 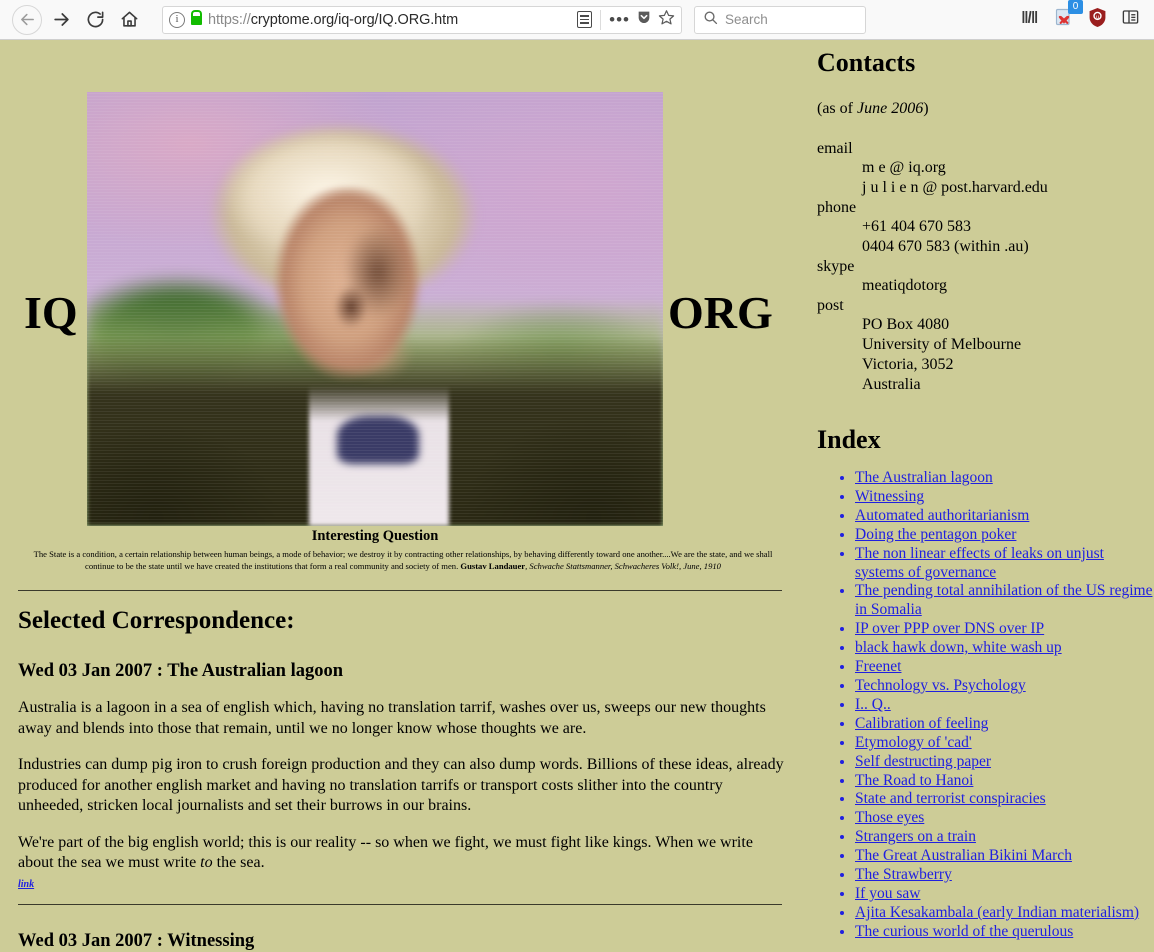 I want to click on list-item: Freenet, so click(x=1004, y=667).